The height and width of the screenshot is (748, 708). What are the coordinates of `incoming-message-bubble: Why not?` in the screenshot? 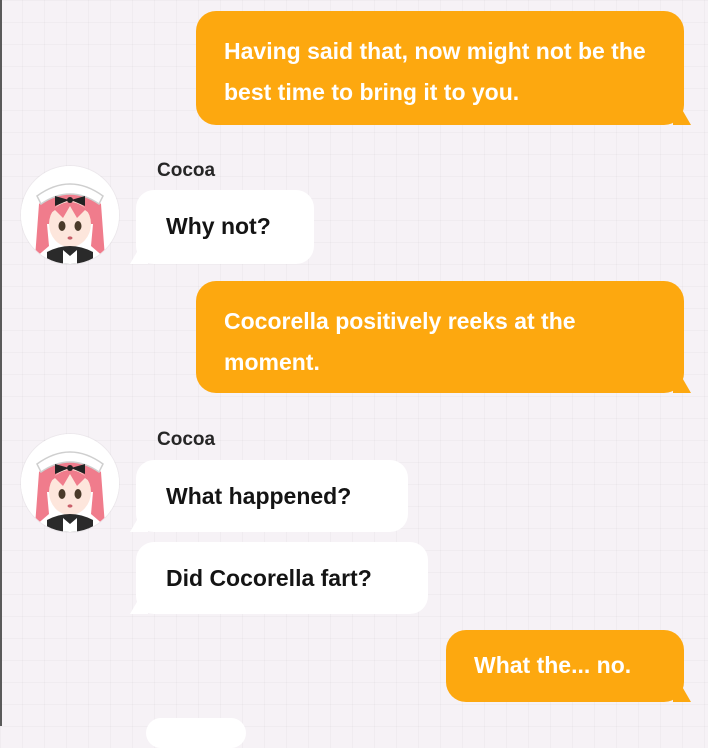 It's located at (225, 227).